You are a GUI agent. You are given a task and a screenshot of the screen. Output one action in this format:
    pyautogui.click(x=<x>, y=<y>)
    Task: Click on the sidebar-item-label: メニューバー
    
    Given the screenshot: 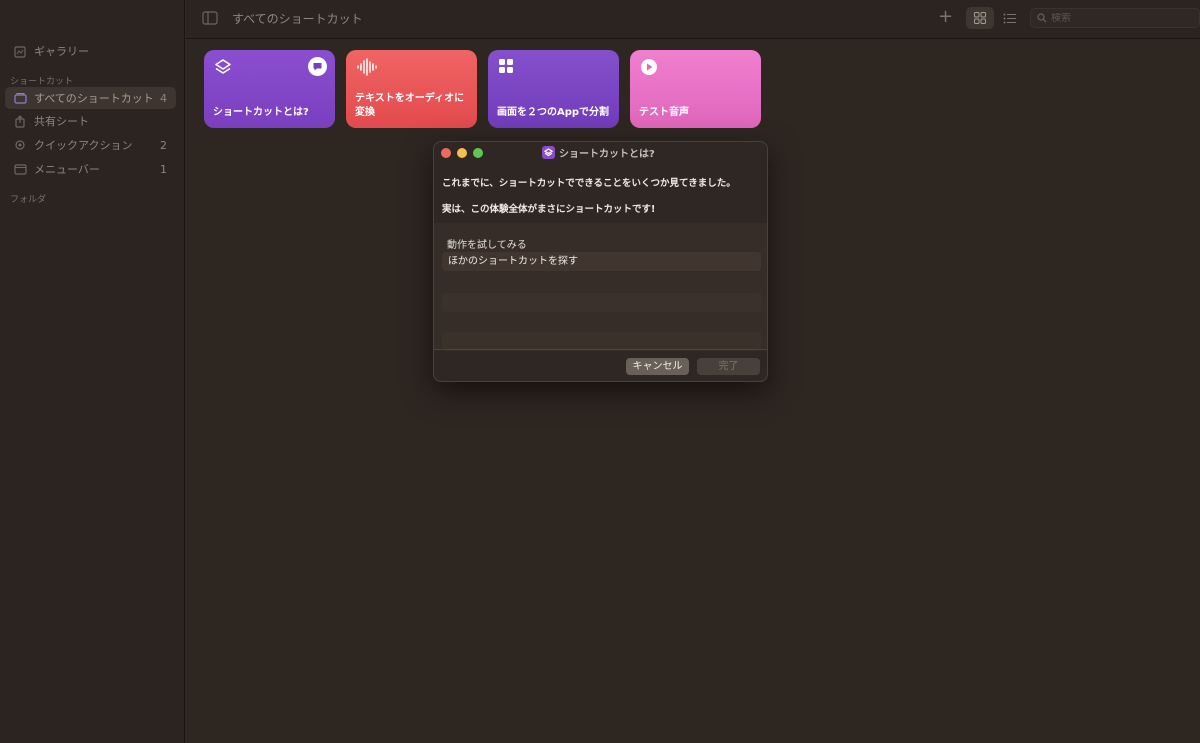 What is the action you would take?
    pyautogui.click(x=67, y=169)
    